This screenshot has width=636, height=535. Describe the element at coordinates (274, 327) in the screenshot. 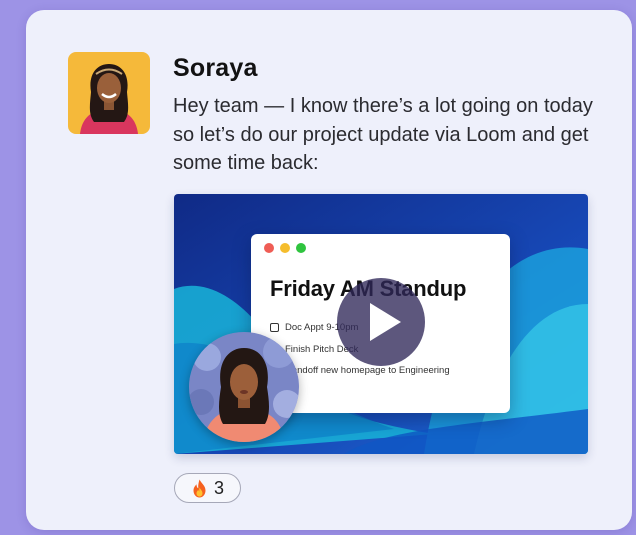

I see `checkbox-icon` at that location.